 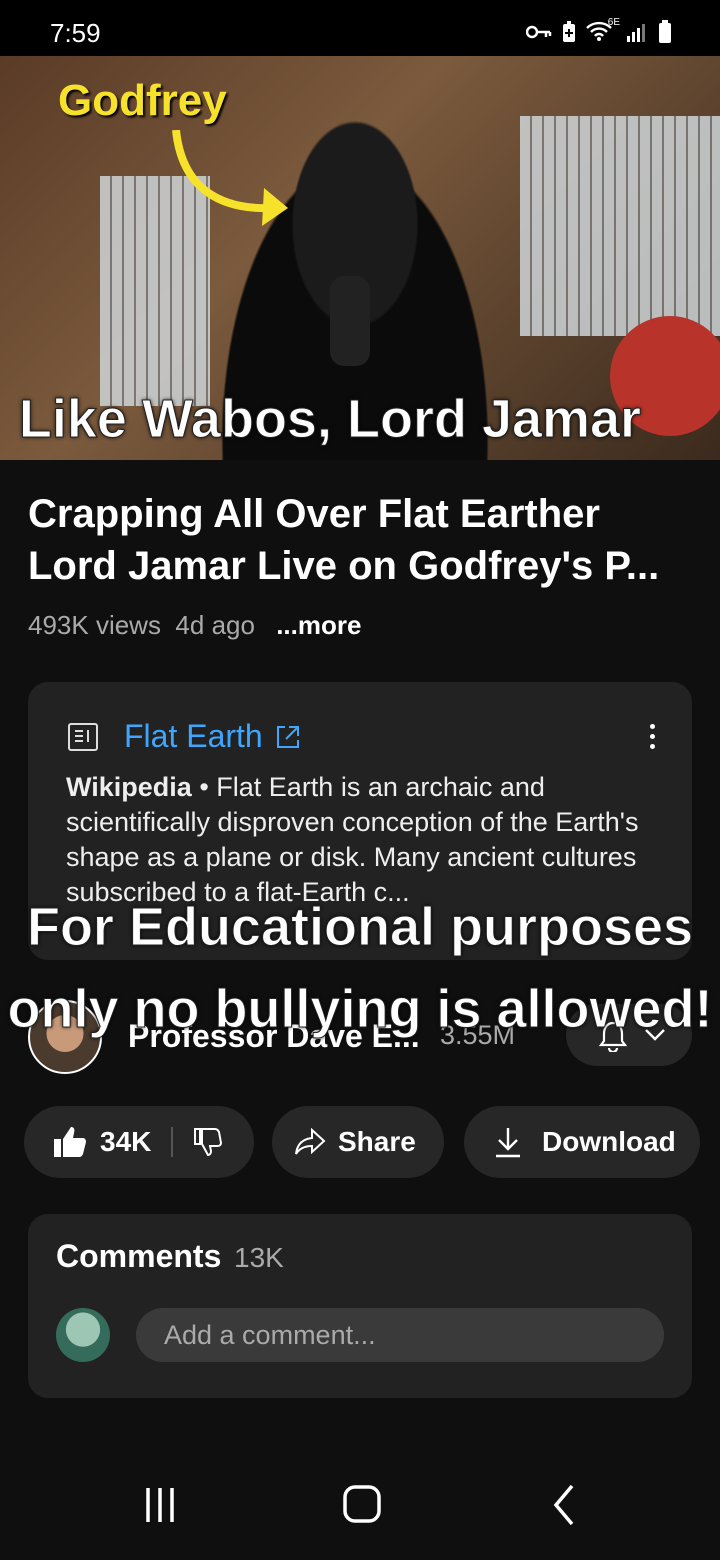 What do you see at coordinates (665, 31) in the screenshot?
I see `battery-icon` at bounding box center [665, 31].